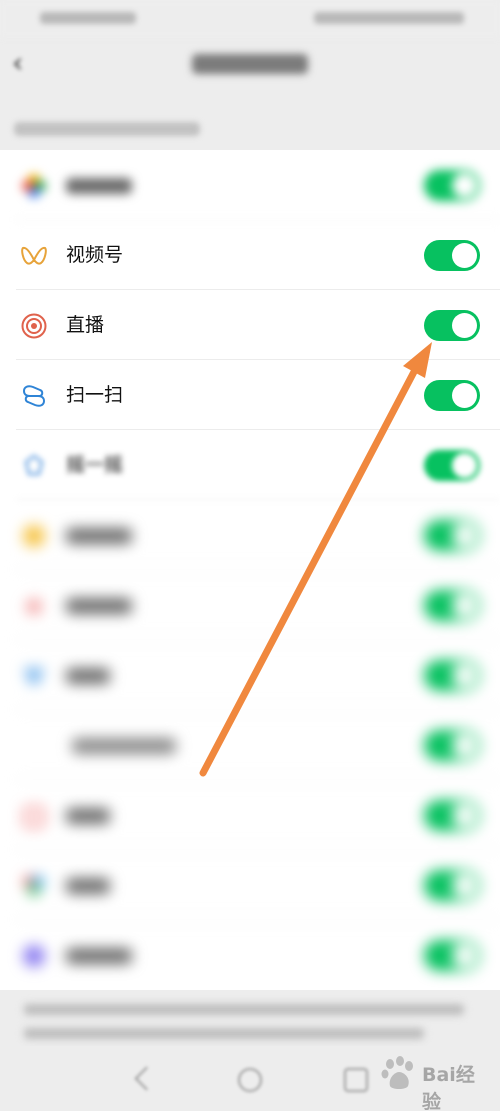 This screenshot has width=500, height=1111. I want to click on list-item-channels: 视频号, so click(250, 255).